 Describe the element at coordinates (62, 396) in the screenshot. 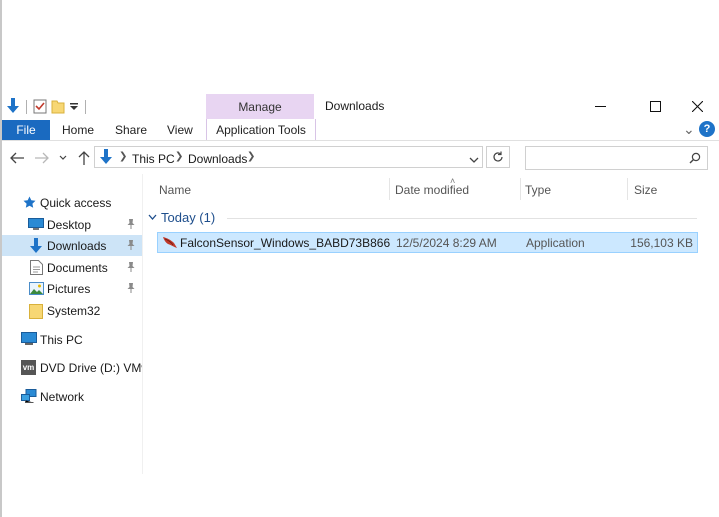

I see `nav-label: Network` at that location.